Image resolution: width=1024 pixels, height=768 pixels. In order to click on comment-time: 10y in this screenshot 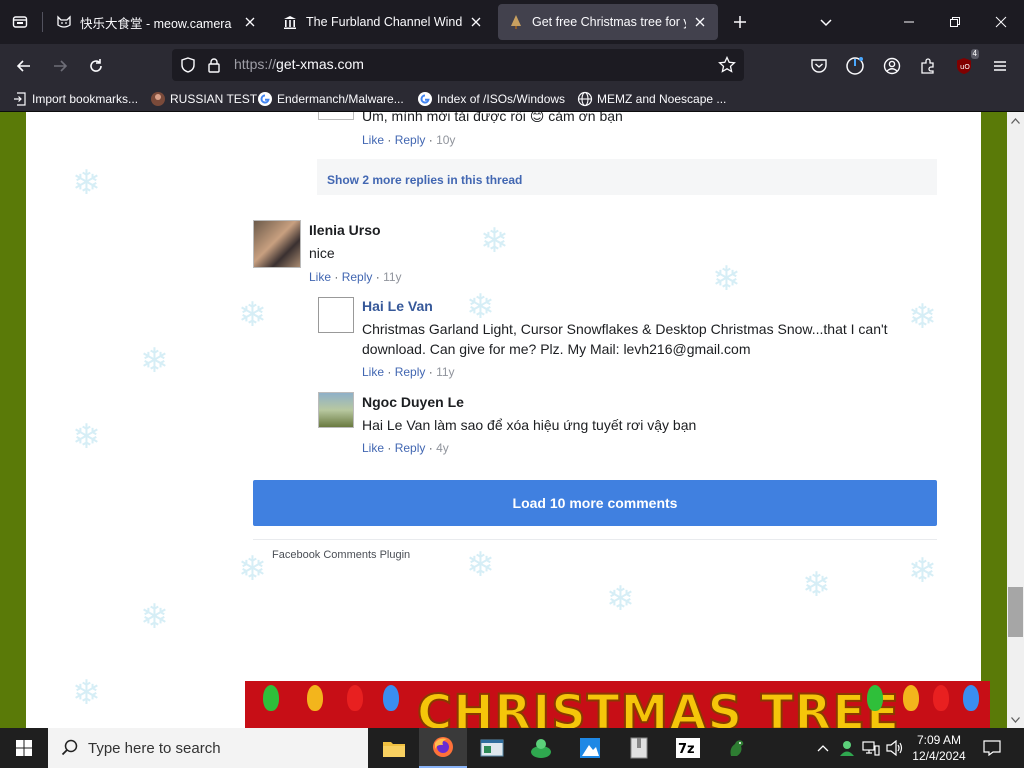, I will do `click(445, 140)`.